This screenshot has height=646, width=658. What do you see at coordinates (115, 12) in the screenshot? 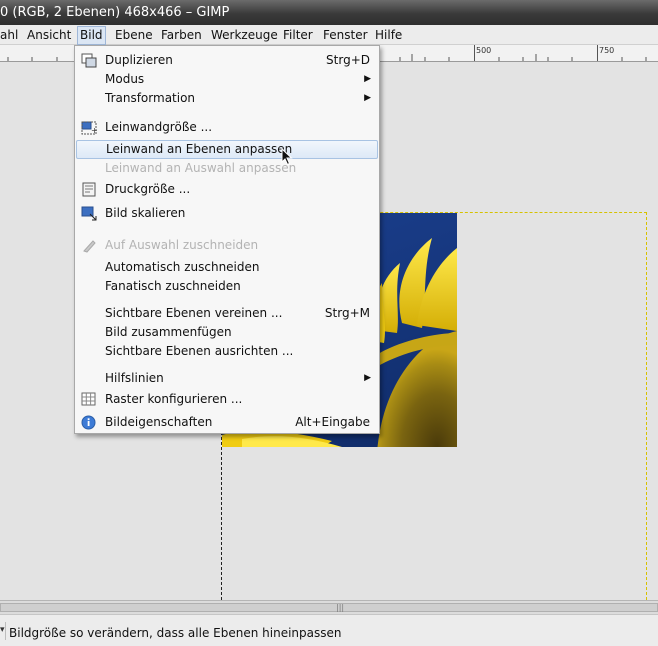
I see `window-title: 0 (RGB, 2 Ebenen) 468x466 – GIMP` at bounding box center [115, 12].